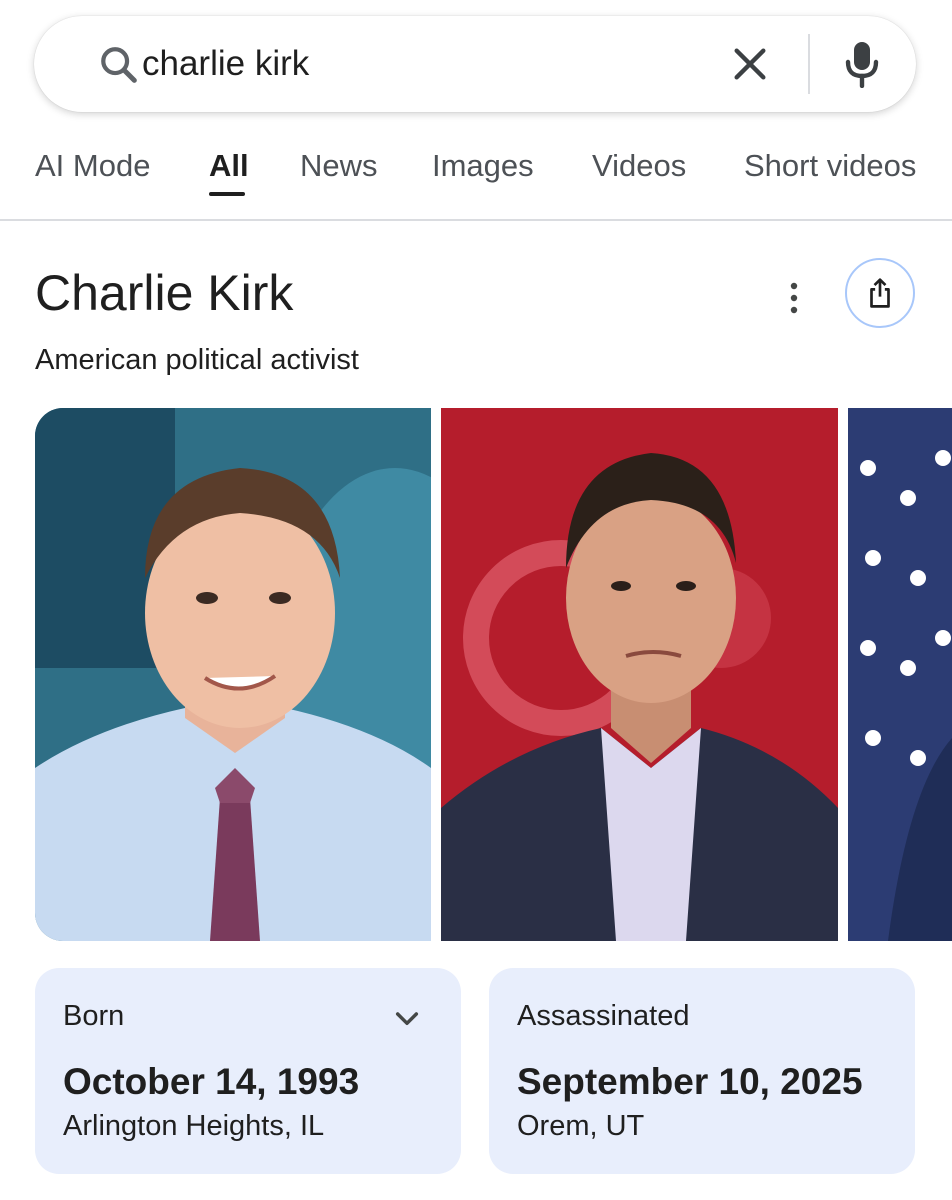 The height and width of the screenshot is (1200, 952). Describe the element at coordinates (603, 1016) in the screenshot. I see `fact-label: Assassinated` at that location.